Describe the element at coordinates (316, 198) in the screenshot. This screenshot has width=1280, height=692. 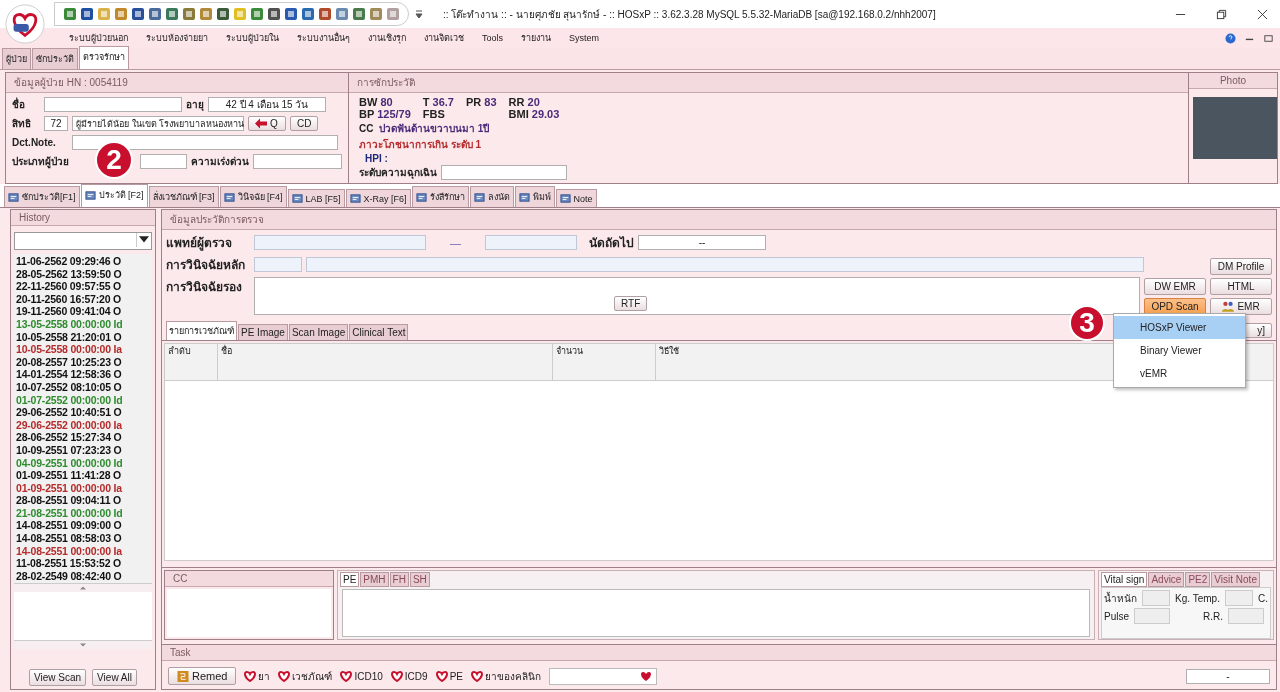
I see `visit-tab: LAB [F5]` at that location.